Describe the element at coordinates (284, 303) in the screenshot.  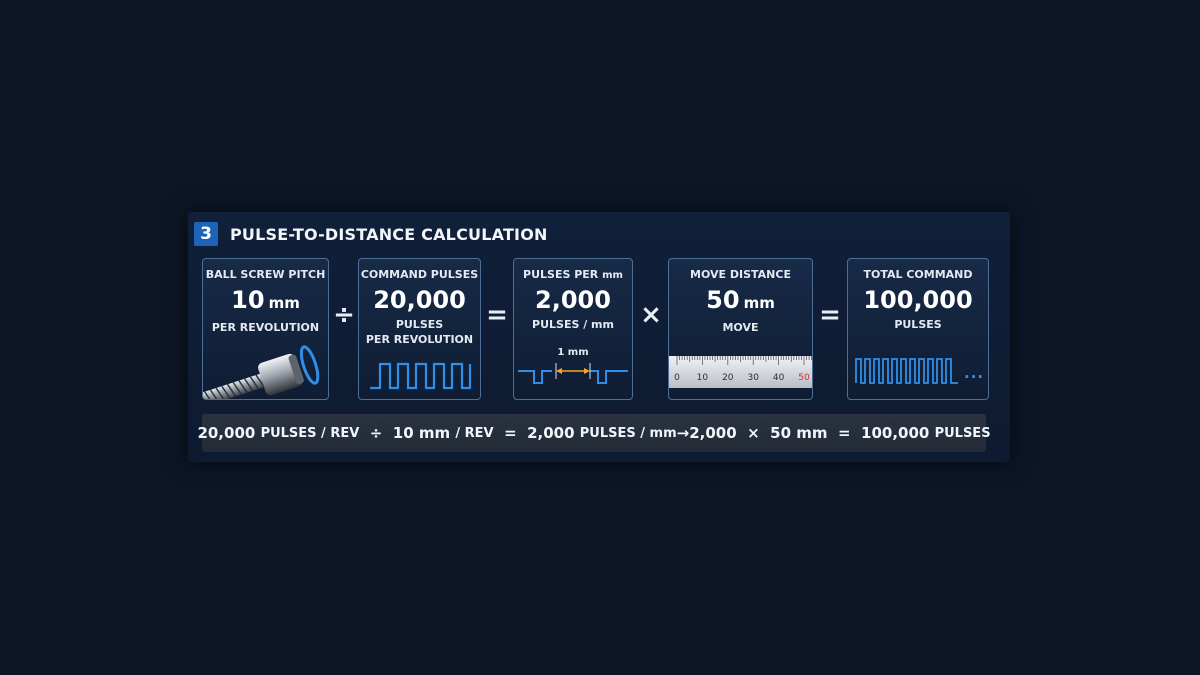
I see `pitch-unit: mm` at that location.